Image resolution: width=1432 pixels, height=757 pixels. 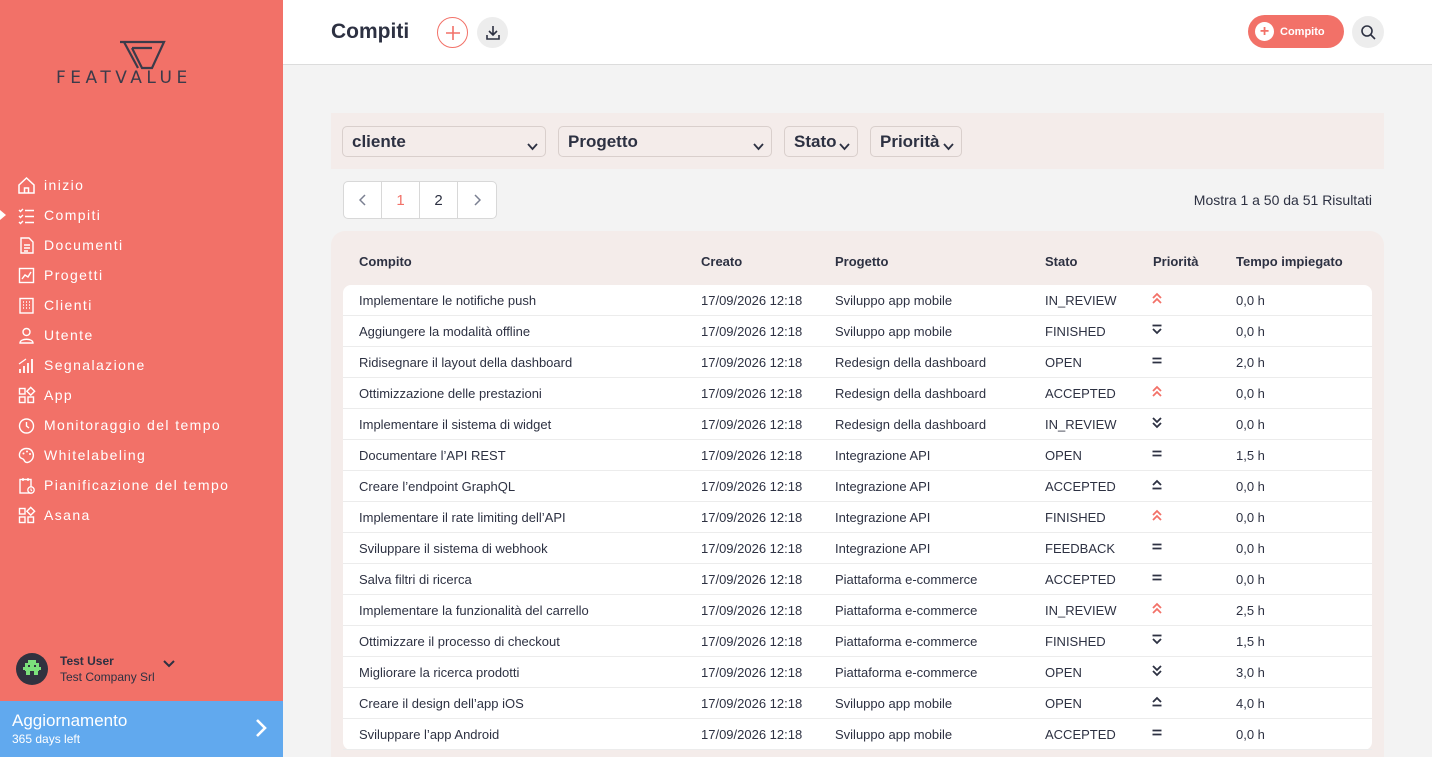 I want to click on cell-task: Ridisegnare il layout della dashboard, so click(x=466, y=362).